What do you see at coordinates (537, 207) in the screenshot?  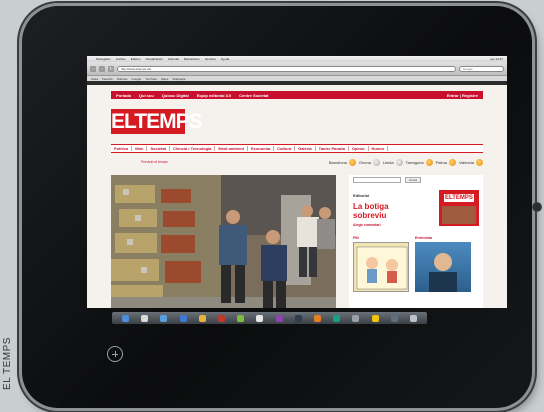 I see `front-camera` at bounding box center [537, 207].